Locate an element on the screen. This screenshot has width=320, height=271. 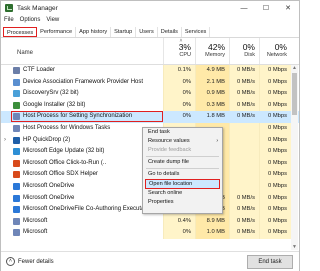
menu-item-label: Search online is located at coordinates (165, 193).